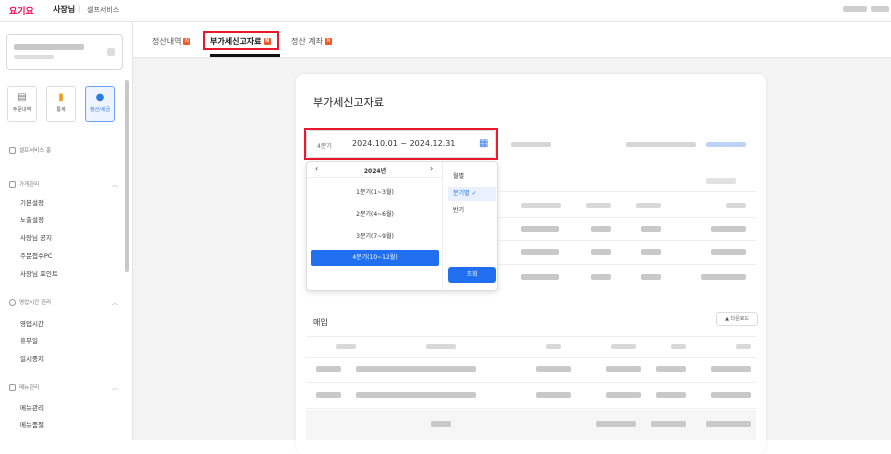  What do you see at coordinates (472, 275) in the screenshot?
I see `query-button: 조회` at bounding box center [472, 275].